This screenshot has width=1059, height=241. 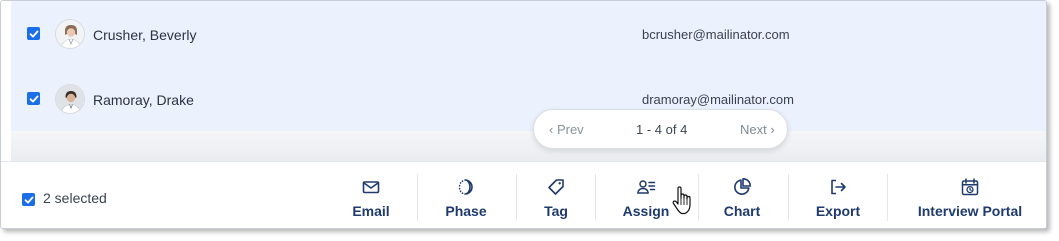 I want to click on email-button: Email, so click(x=371, y=195).